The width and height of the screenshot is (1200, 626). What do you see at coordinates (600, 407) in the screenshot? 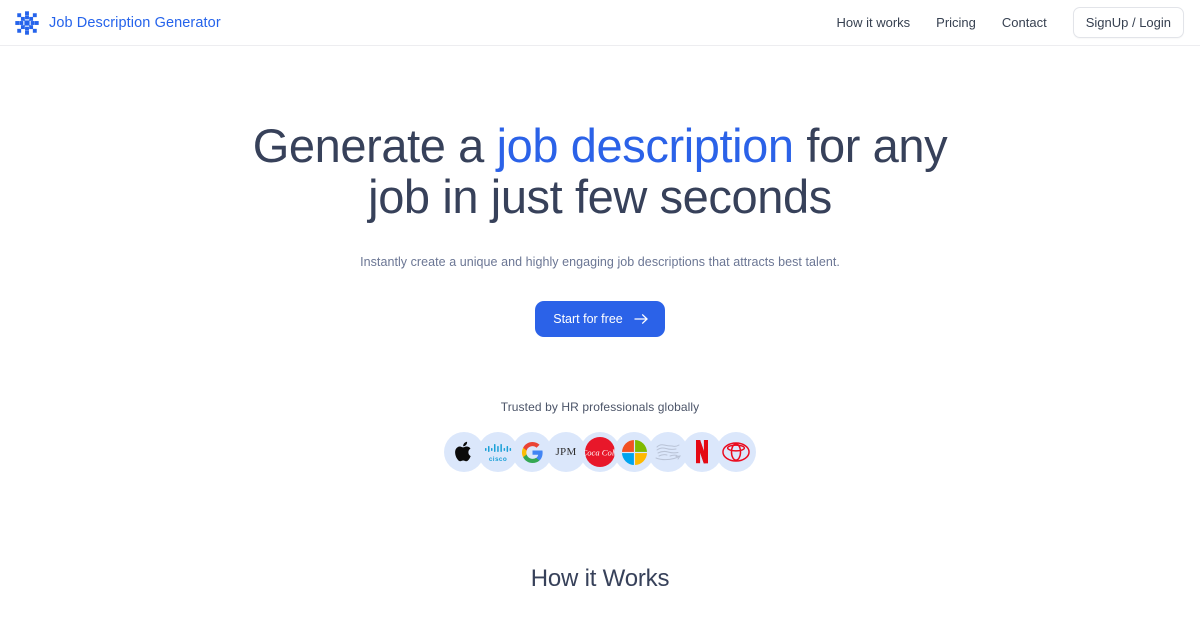
I see `trusted-by-label: Trusted by HR professionals globally` at bounding box center [600, 407].